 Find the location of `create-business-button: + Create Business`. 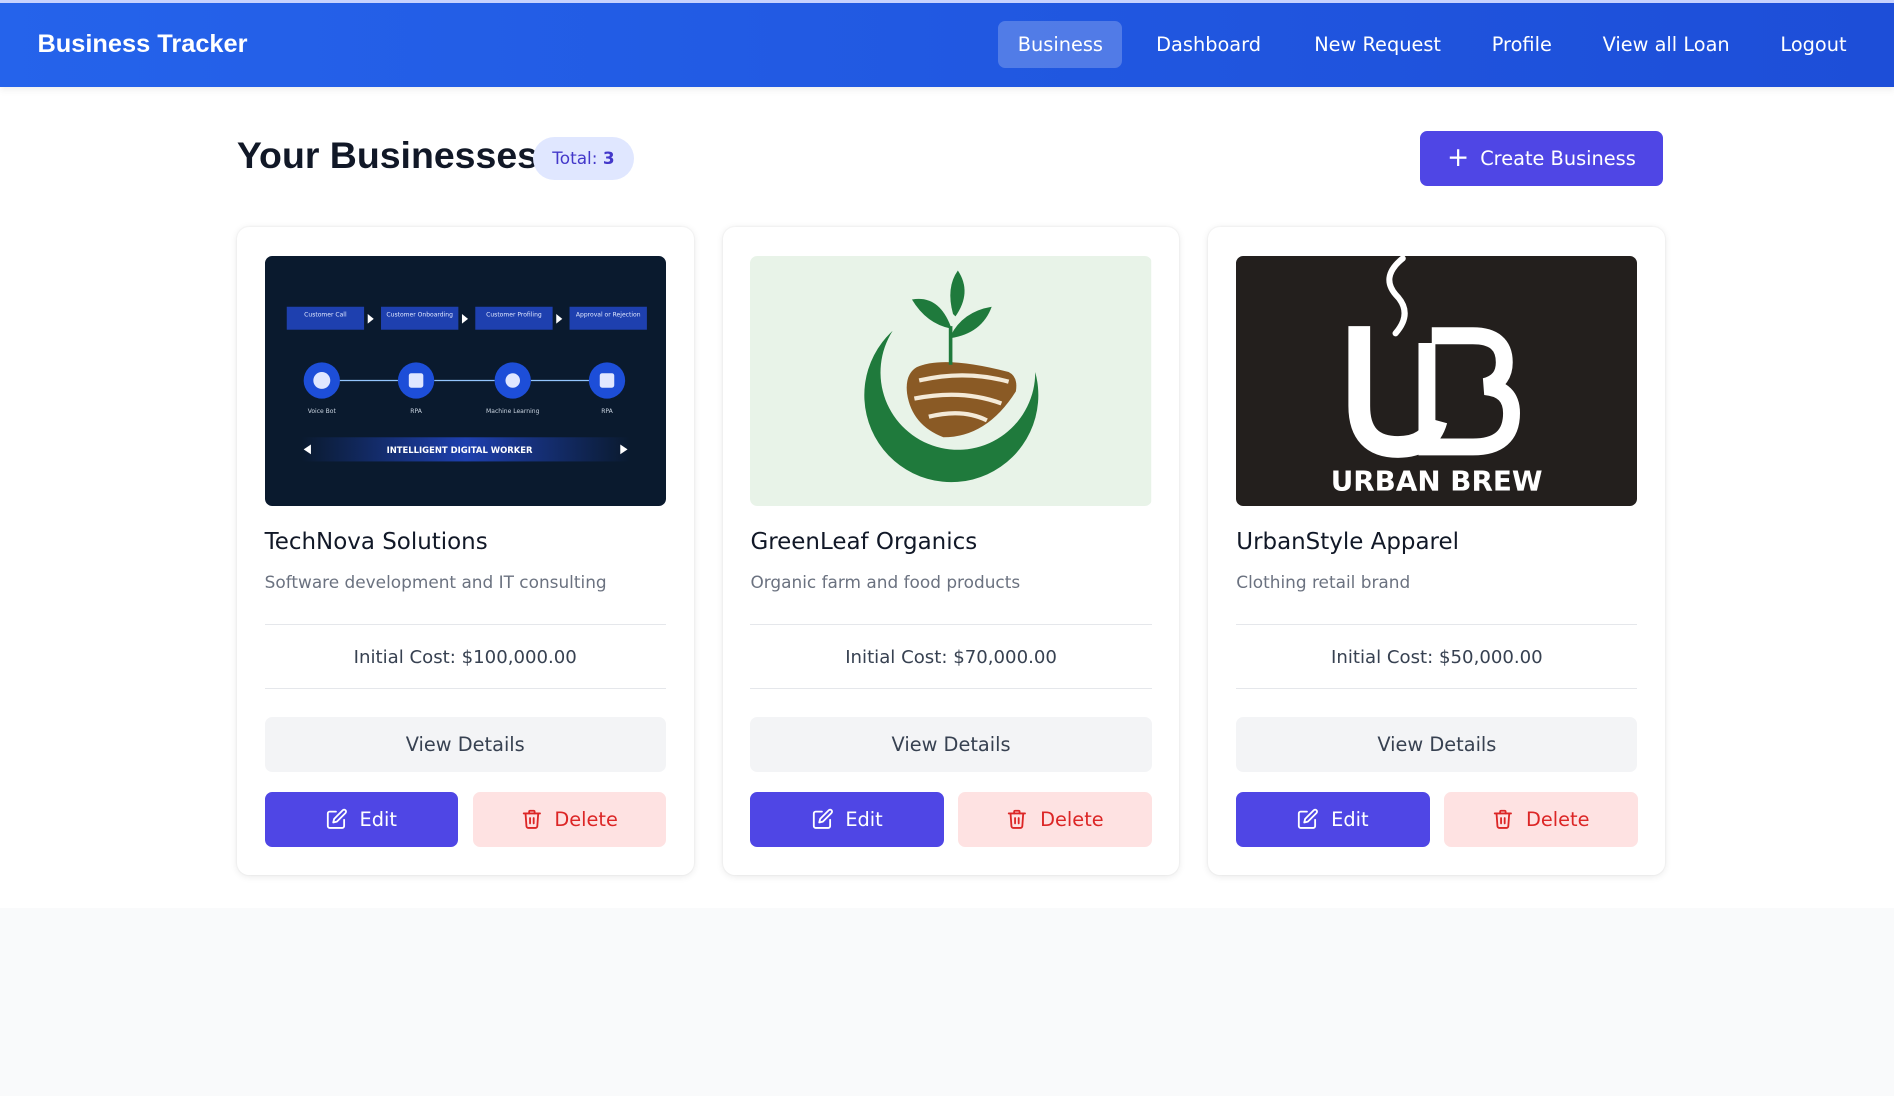

create-business-button: + Create Business is located at coordinates (1541, 158).